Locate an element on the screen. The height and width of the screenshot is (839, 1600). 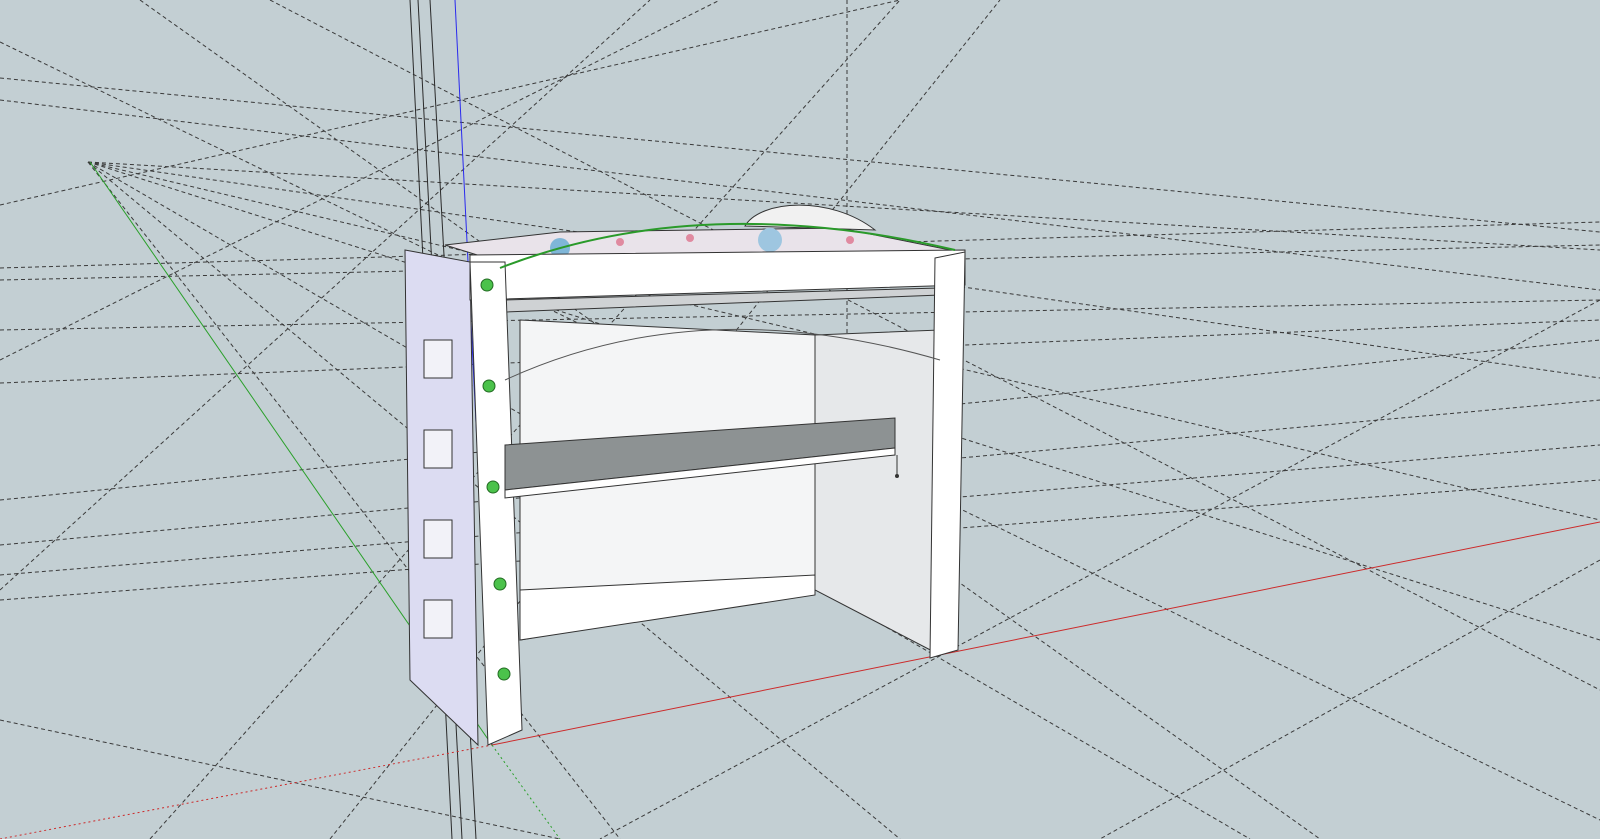
left-side-panel is located at coordinates (441, 498).